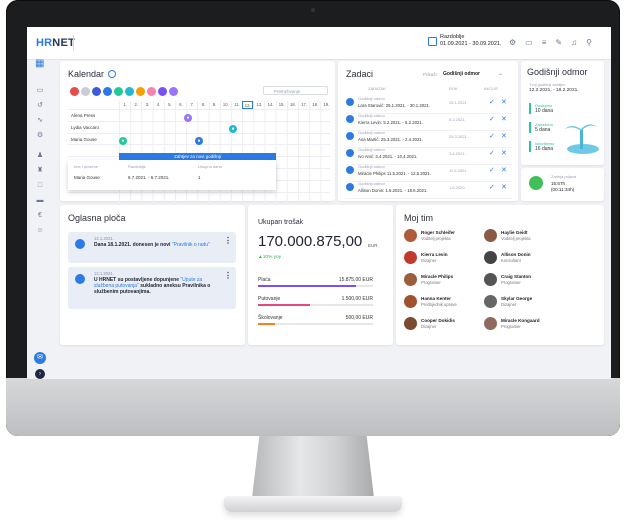  Describe the element at coordinates (529, 42) in the screenshot. I see `calendar-icon: ▭` at that location.